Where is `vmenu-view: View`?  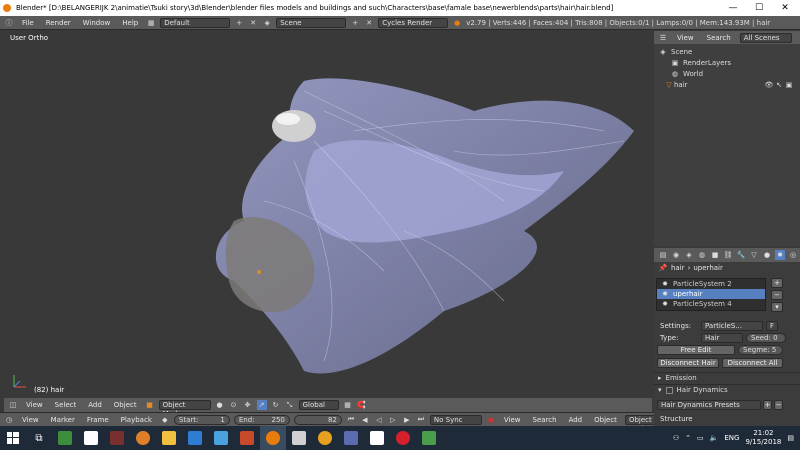
vmenu-view: View is located at coordinates (34, 405).